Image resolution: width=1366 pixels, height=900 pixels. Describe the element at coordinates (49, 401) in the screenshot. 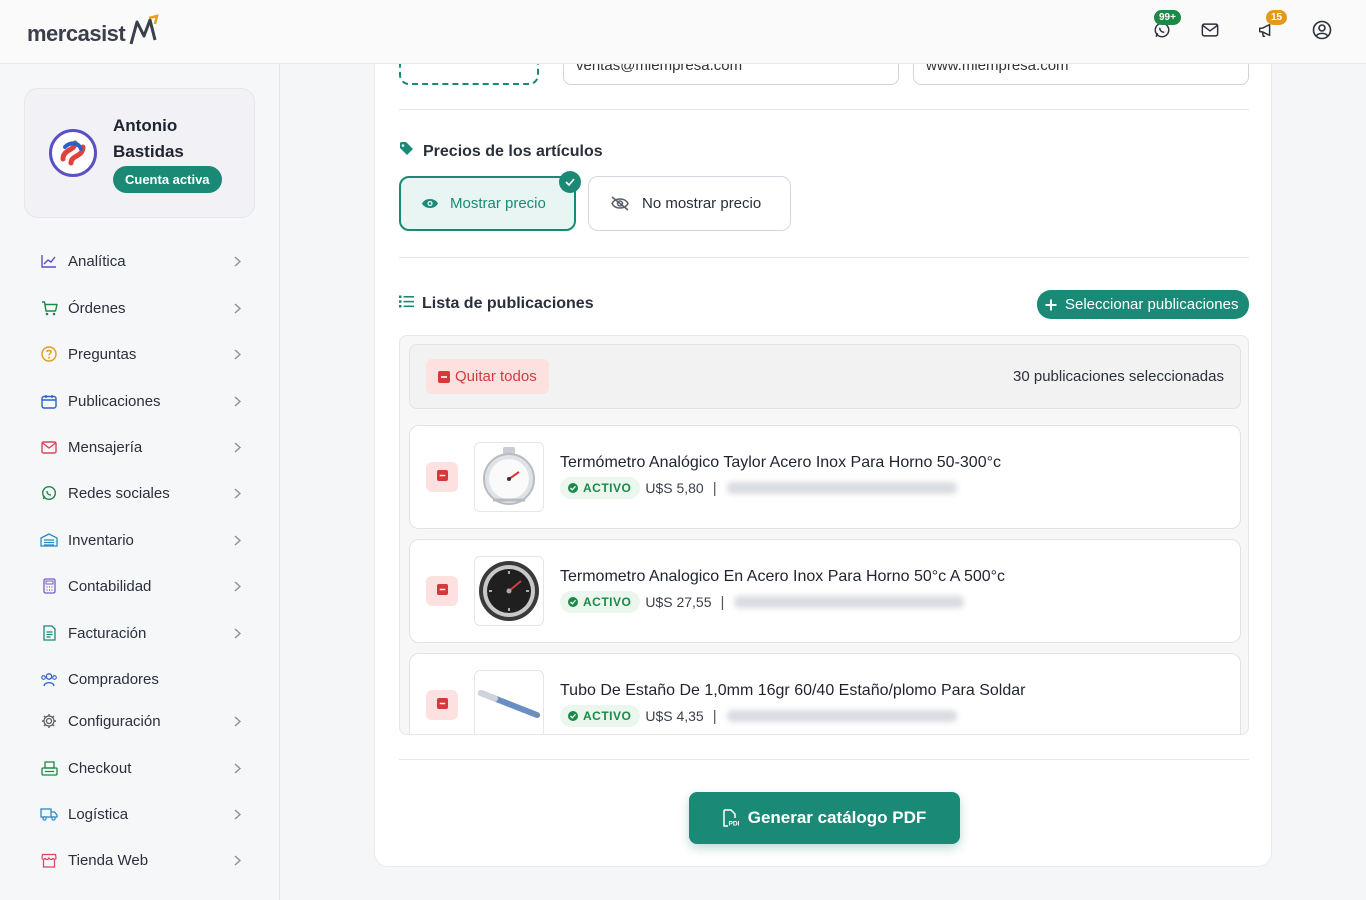

I see `calendar-icon` at that location.